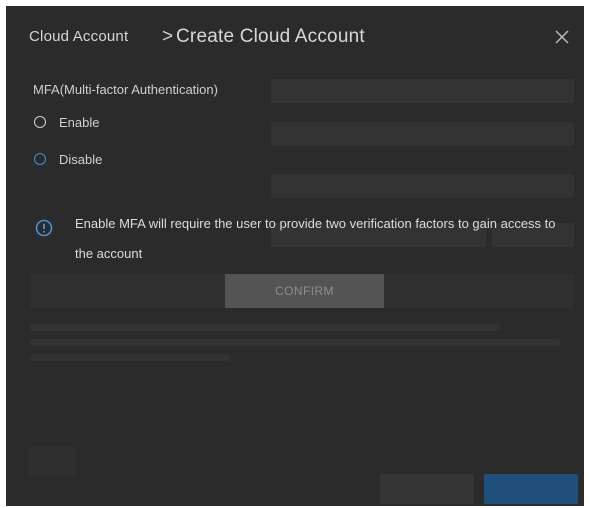  Describe the element at coordinates (304, 291) in the screenshot. I see `confirm-button: CONFIRM` at that location.